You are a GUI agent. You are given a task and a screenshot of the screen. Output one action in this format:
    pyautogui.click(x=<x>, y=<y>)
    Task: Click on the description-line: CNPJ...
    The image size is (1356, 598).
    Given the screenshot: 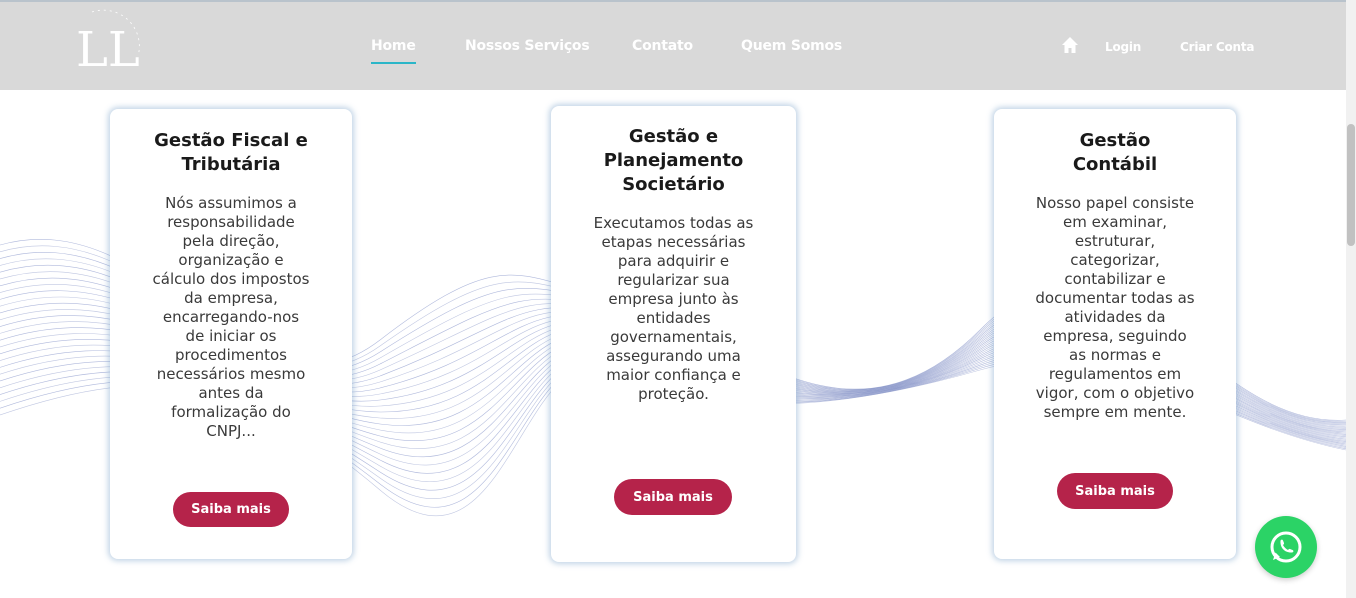 What is the action you would take?
    pyautogui.click(x=231, y=431)
    